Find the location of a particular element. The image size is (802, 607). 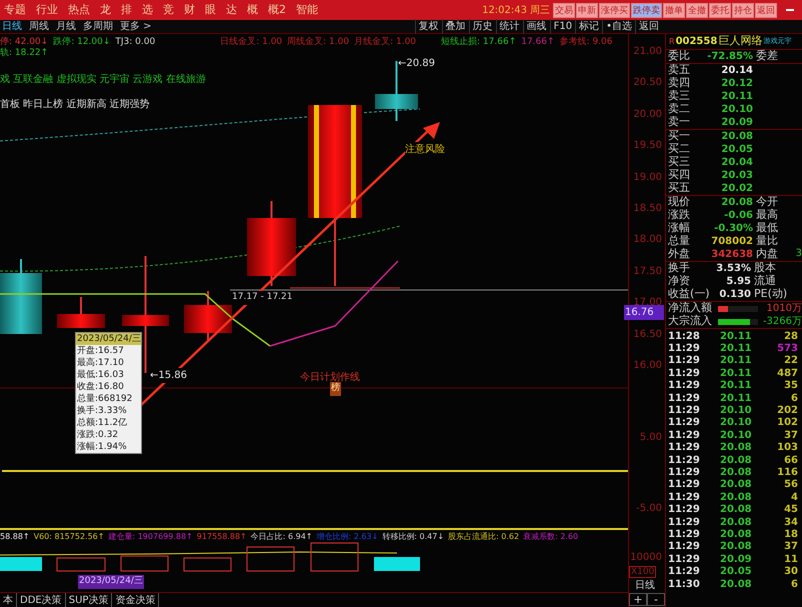

indicator-value: V60: 815752.56↑ is located at coordinates (69, 537).